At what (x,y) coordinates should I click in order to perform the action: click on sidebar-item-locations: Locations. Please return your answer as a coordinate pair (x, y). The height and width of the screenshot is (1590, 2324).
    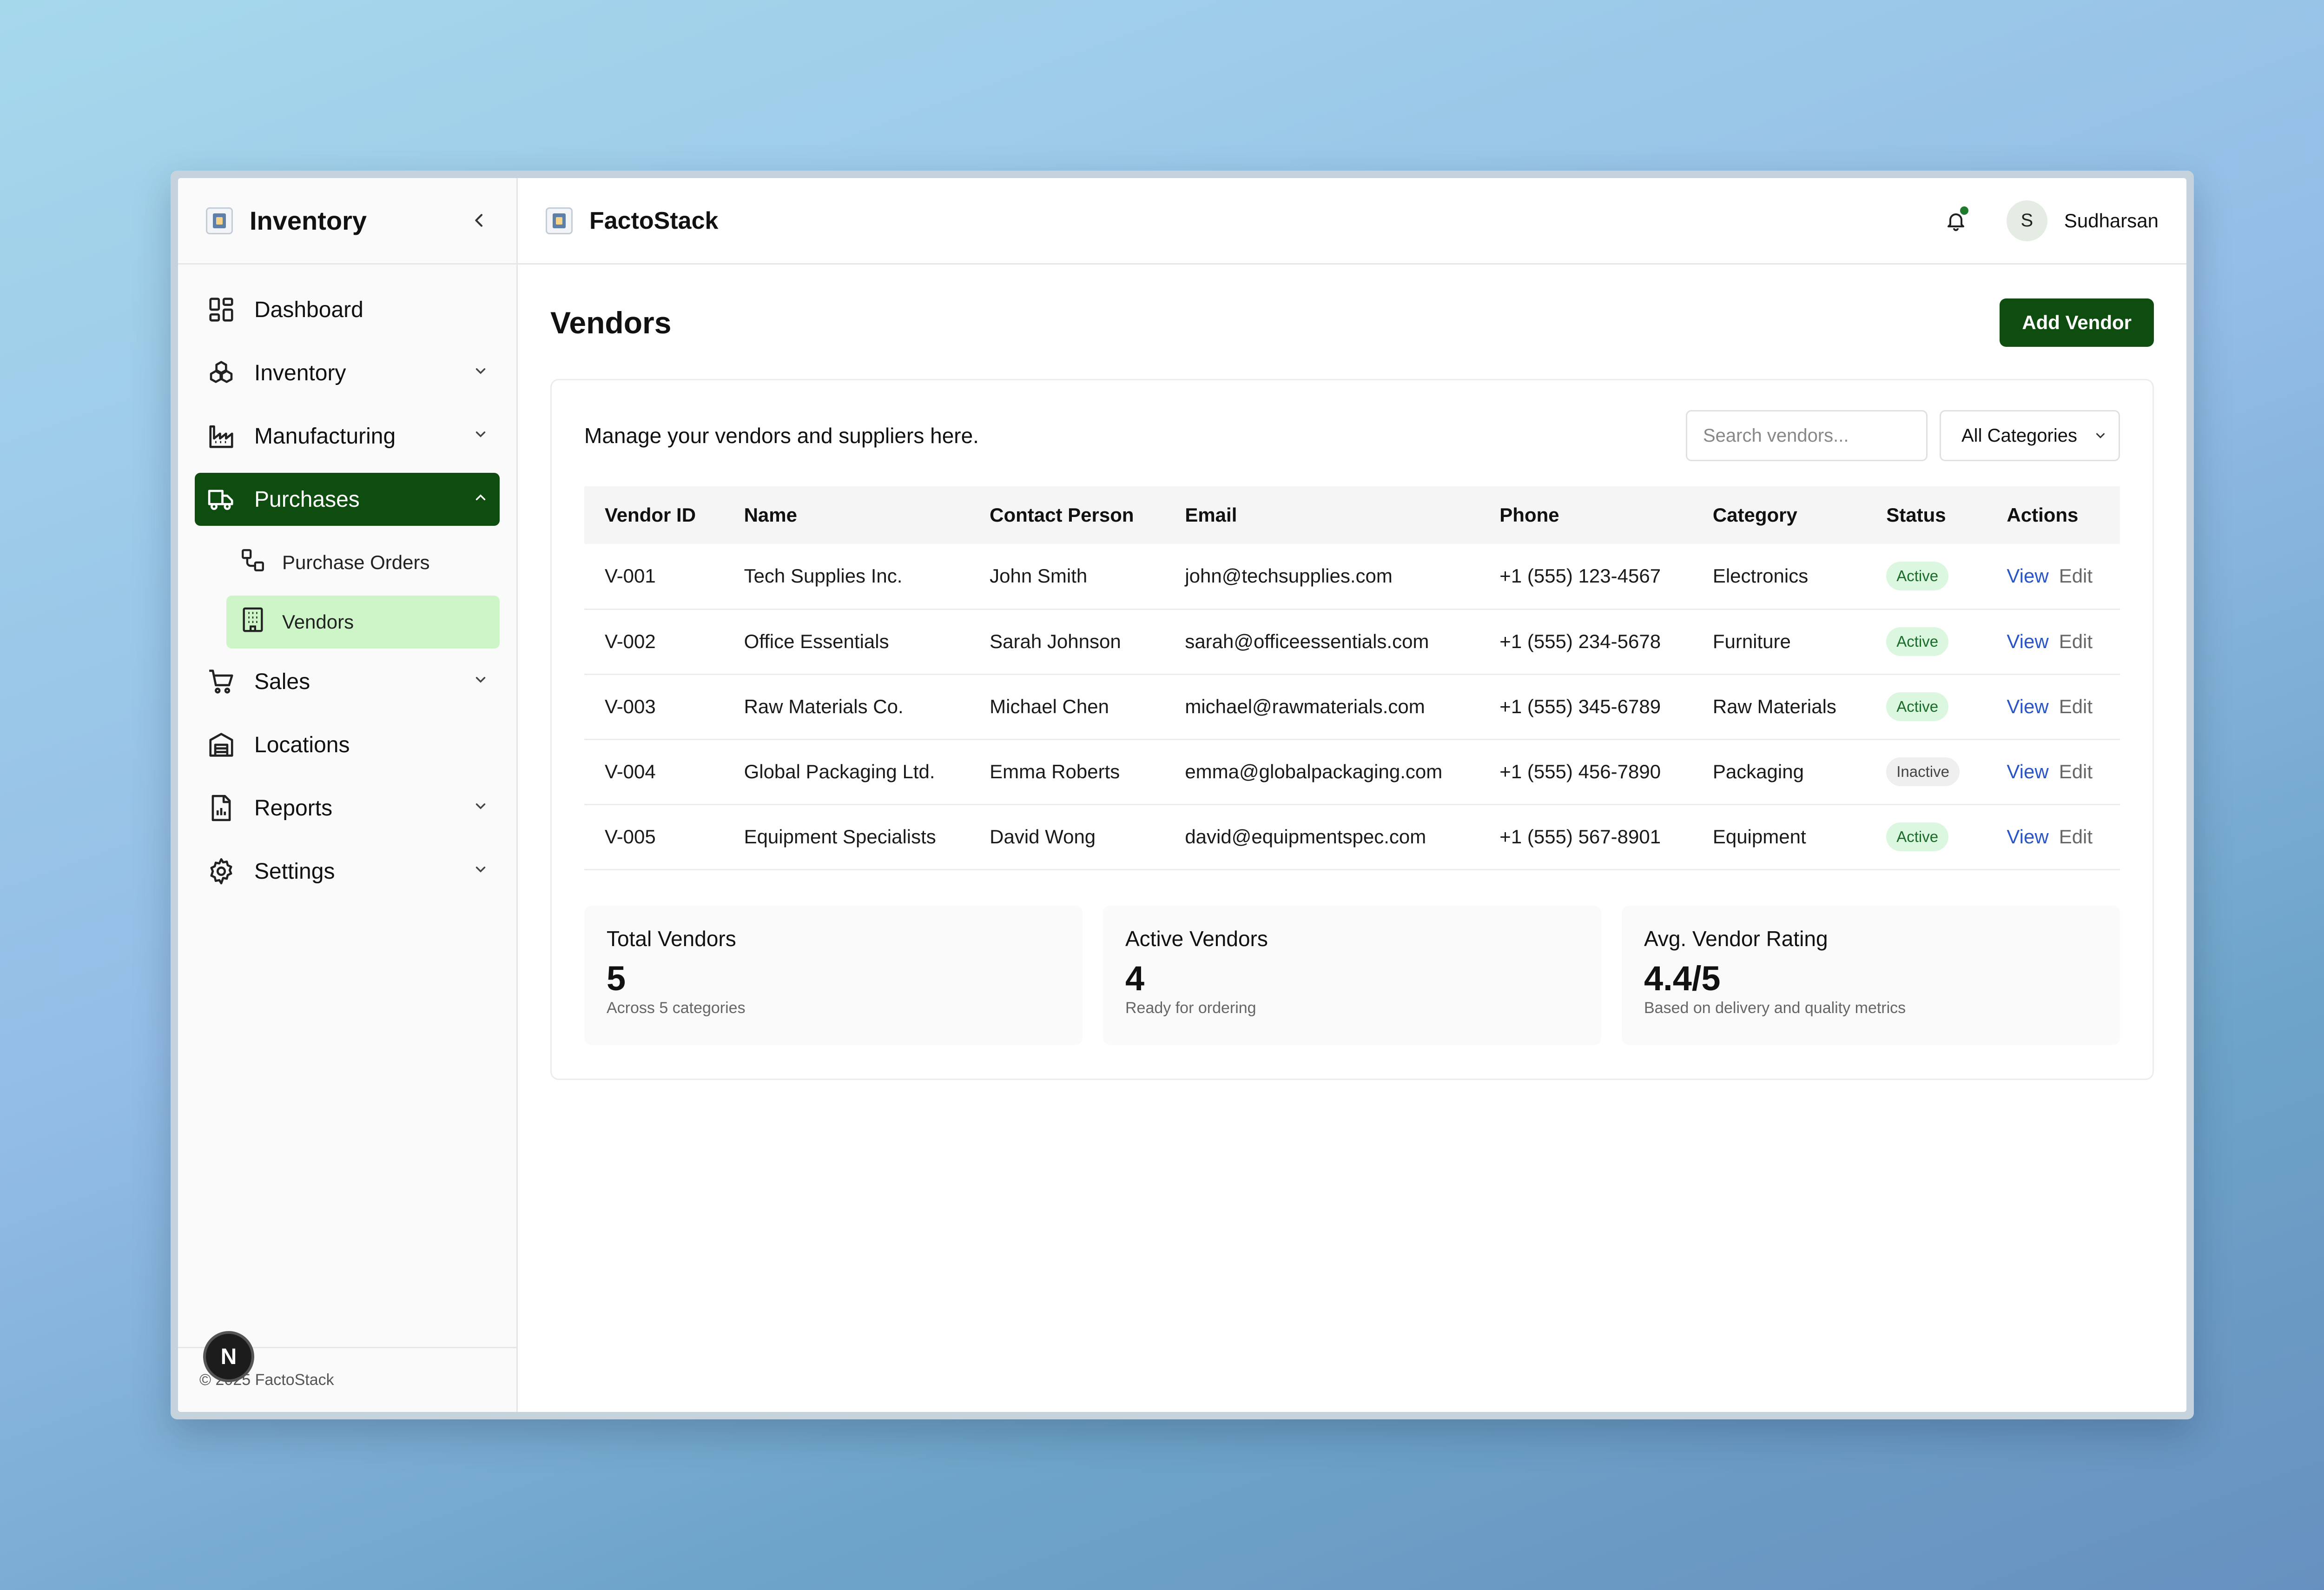
    Looking at the image, I should click on (347, 744).